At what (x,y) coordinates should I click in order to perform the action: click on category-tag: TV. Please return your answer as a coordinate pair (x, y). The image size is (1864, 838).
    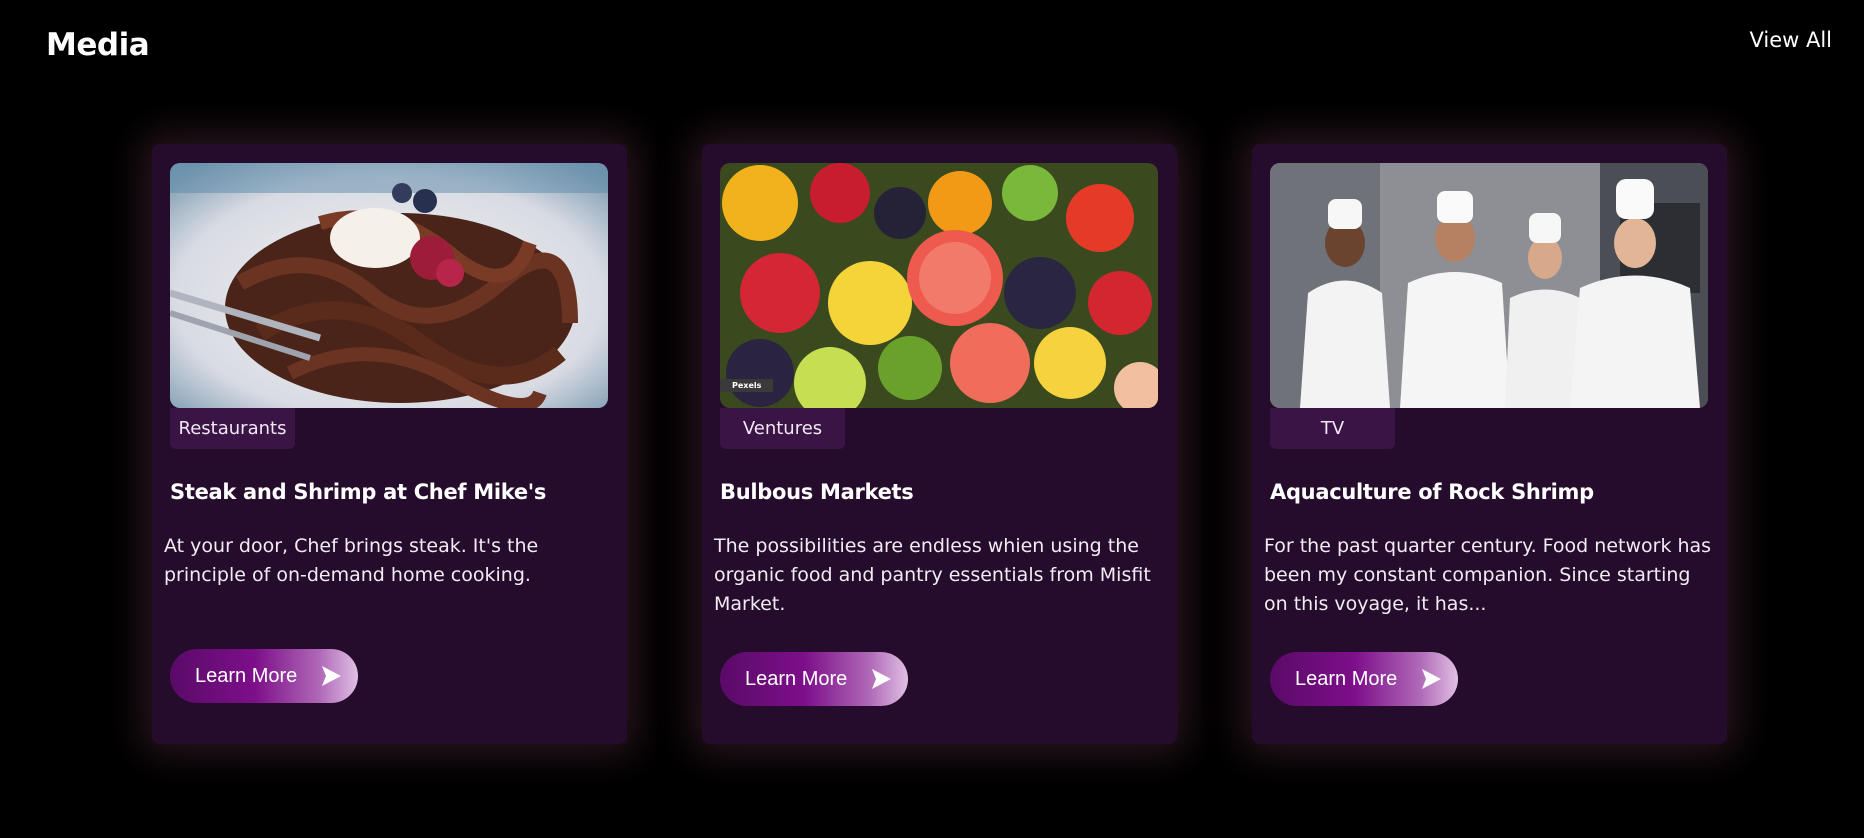
    Looking at the image, I should click on (1332, 428).